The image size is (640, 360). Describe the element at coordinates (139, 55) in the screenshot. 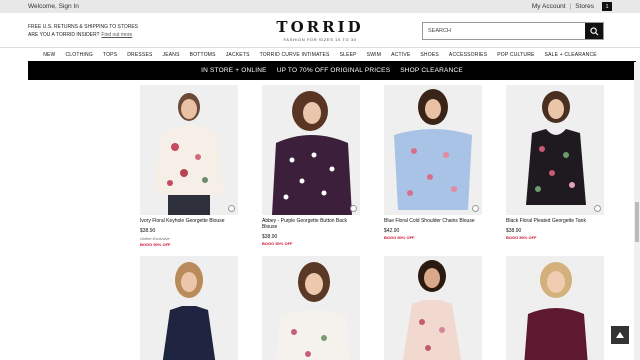

I see `nav-item-dresses: DRESSES` at that location.